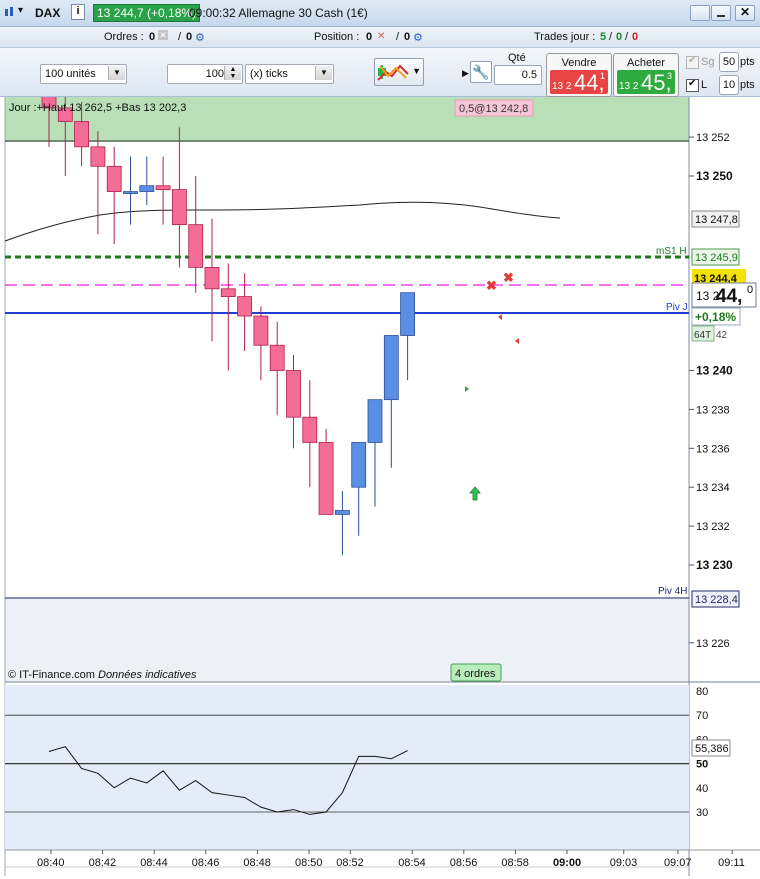 This screenshot has height=879, width=760. I want to click on price-axis-label: 13 234, so click(713, 488).